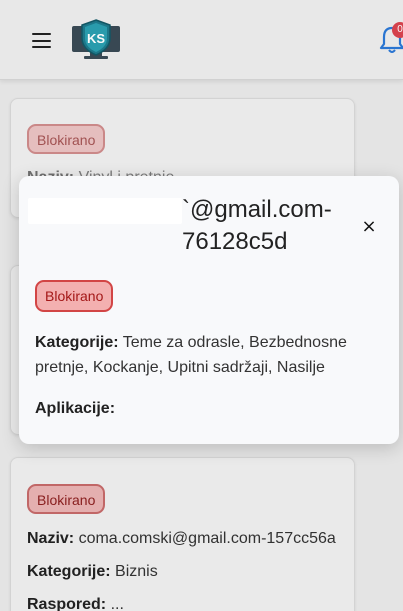 The width and height of the screenshot is (403, 611). What do you see at coordinates (74, 296) in the screenshot?
I see `status-badge: Blokirano` at bounding box center [74, 296].